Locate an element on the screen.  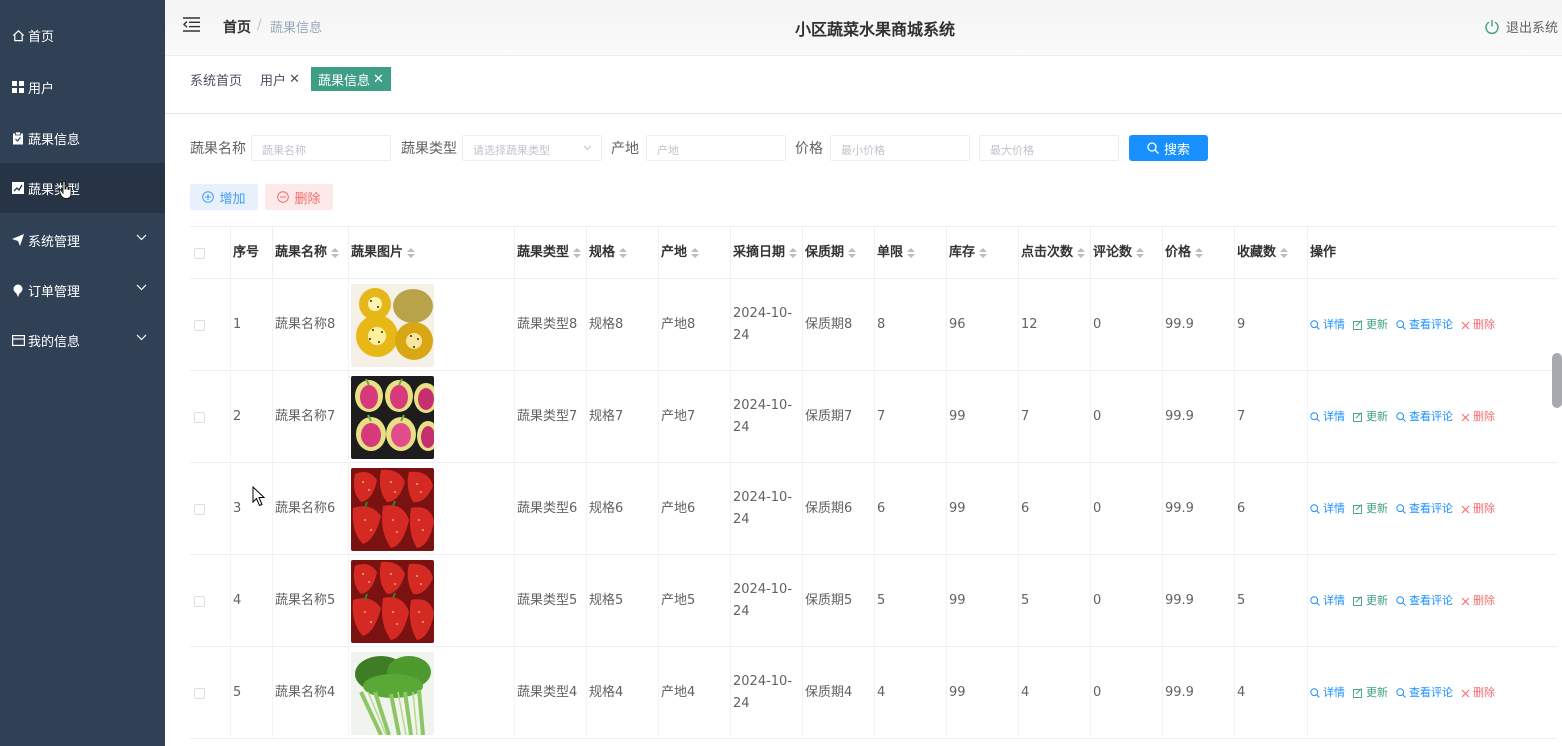
sidebar-item-system: 系统管理 is located at coordinates (82, 240).